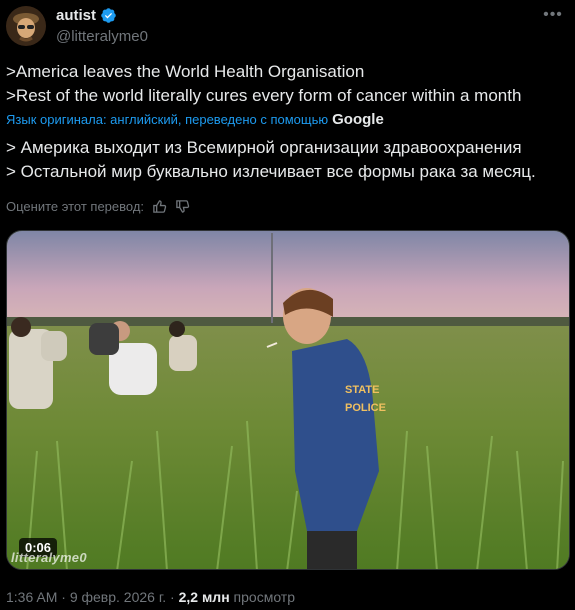 Image resolution: width=575 pixels, height=610 pixels. I want to click on avatar, so click(26, 26).